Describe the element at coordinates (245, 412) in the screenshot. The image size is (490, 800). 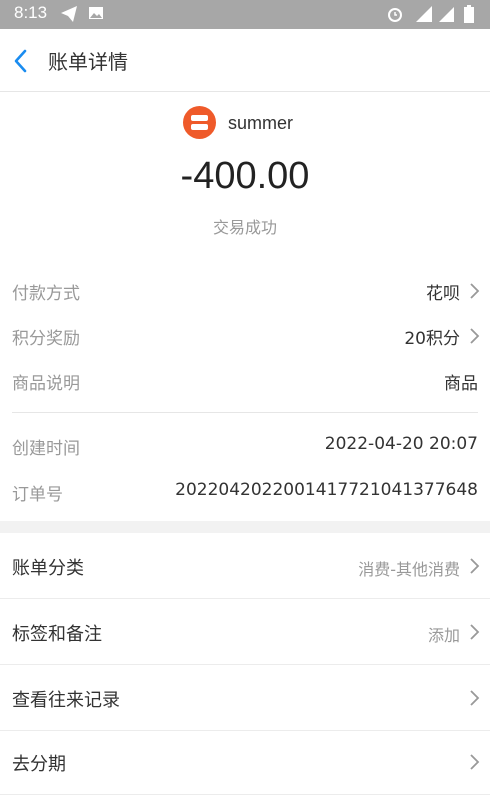
I see `divider` at that location.